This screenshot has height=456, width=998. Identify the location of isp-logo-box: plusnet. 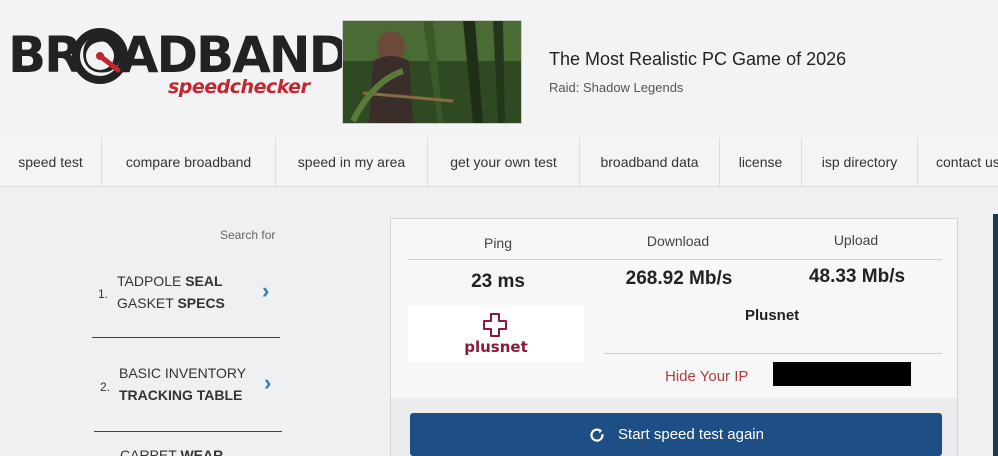
(496, 334).